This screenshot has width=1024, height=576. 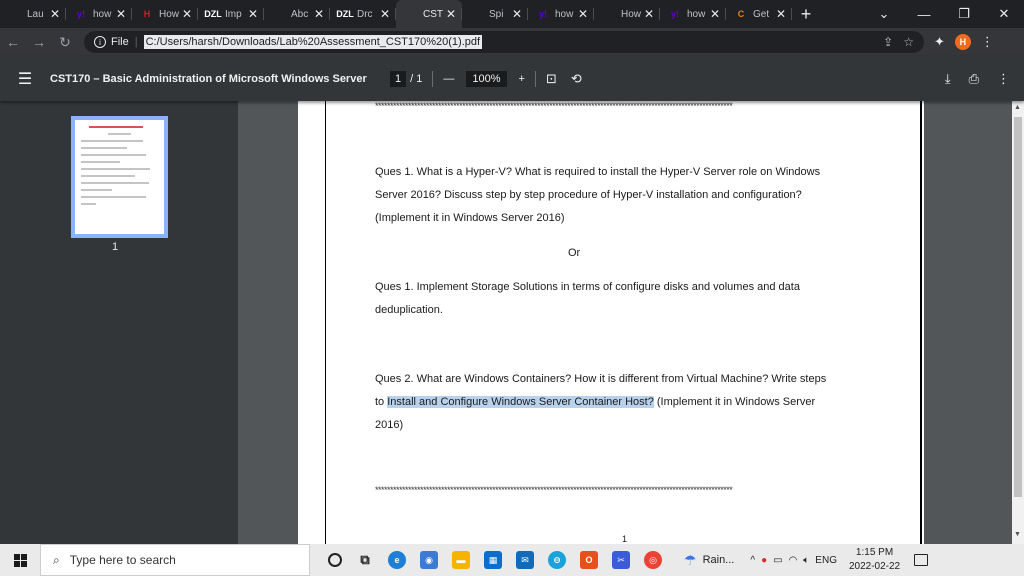 I want to click on vertical-scrollbar: ▲ ▼, so click(x=1018, y=322).